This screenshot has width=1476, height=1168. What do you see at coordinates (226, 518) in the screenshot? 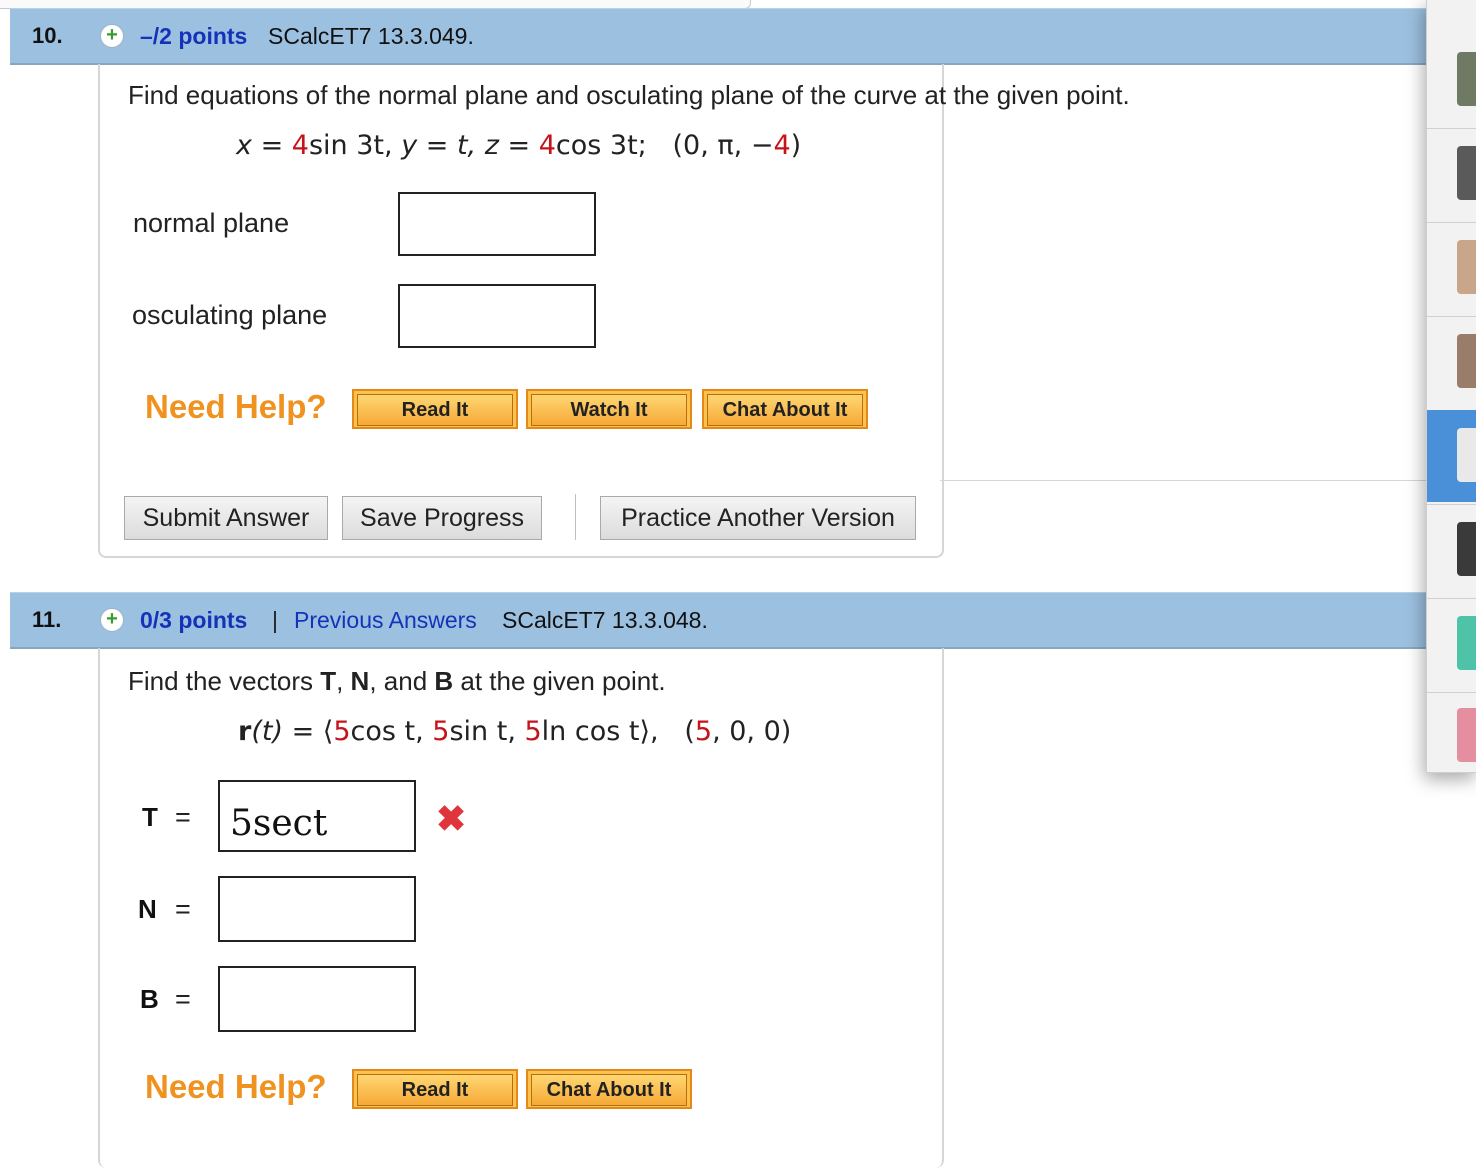
I see `submit-answer-button: Submit Answer` at bounding box center [226, 518].